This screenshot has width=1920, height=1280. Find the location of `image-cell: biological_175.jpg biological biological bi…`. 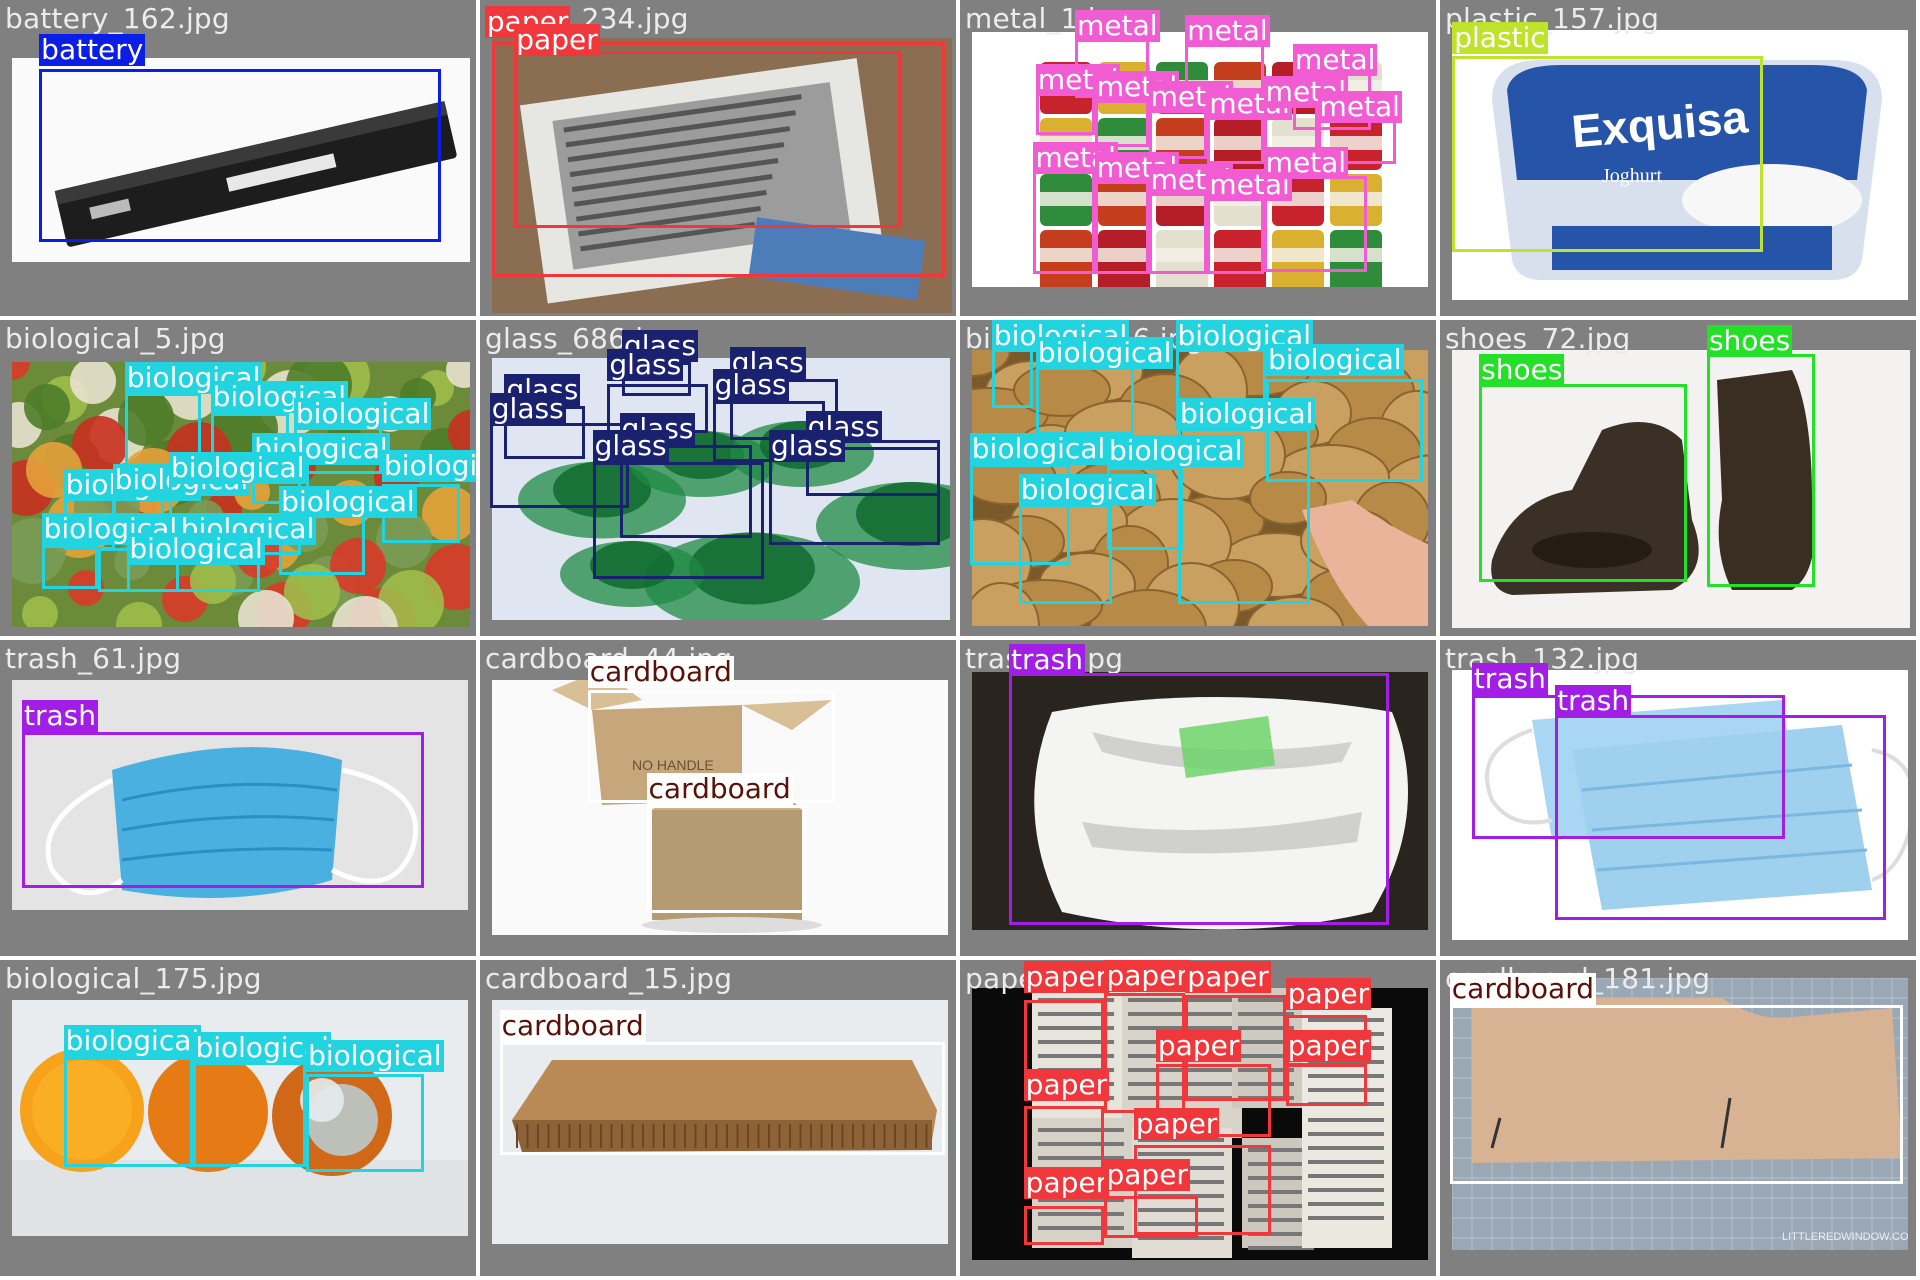

image-cell: biological_175.jpg biological biological bi… is located at coordinates (238, 1118).